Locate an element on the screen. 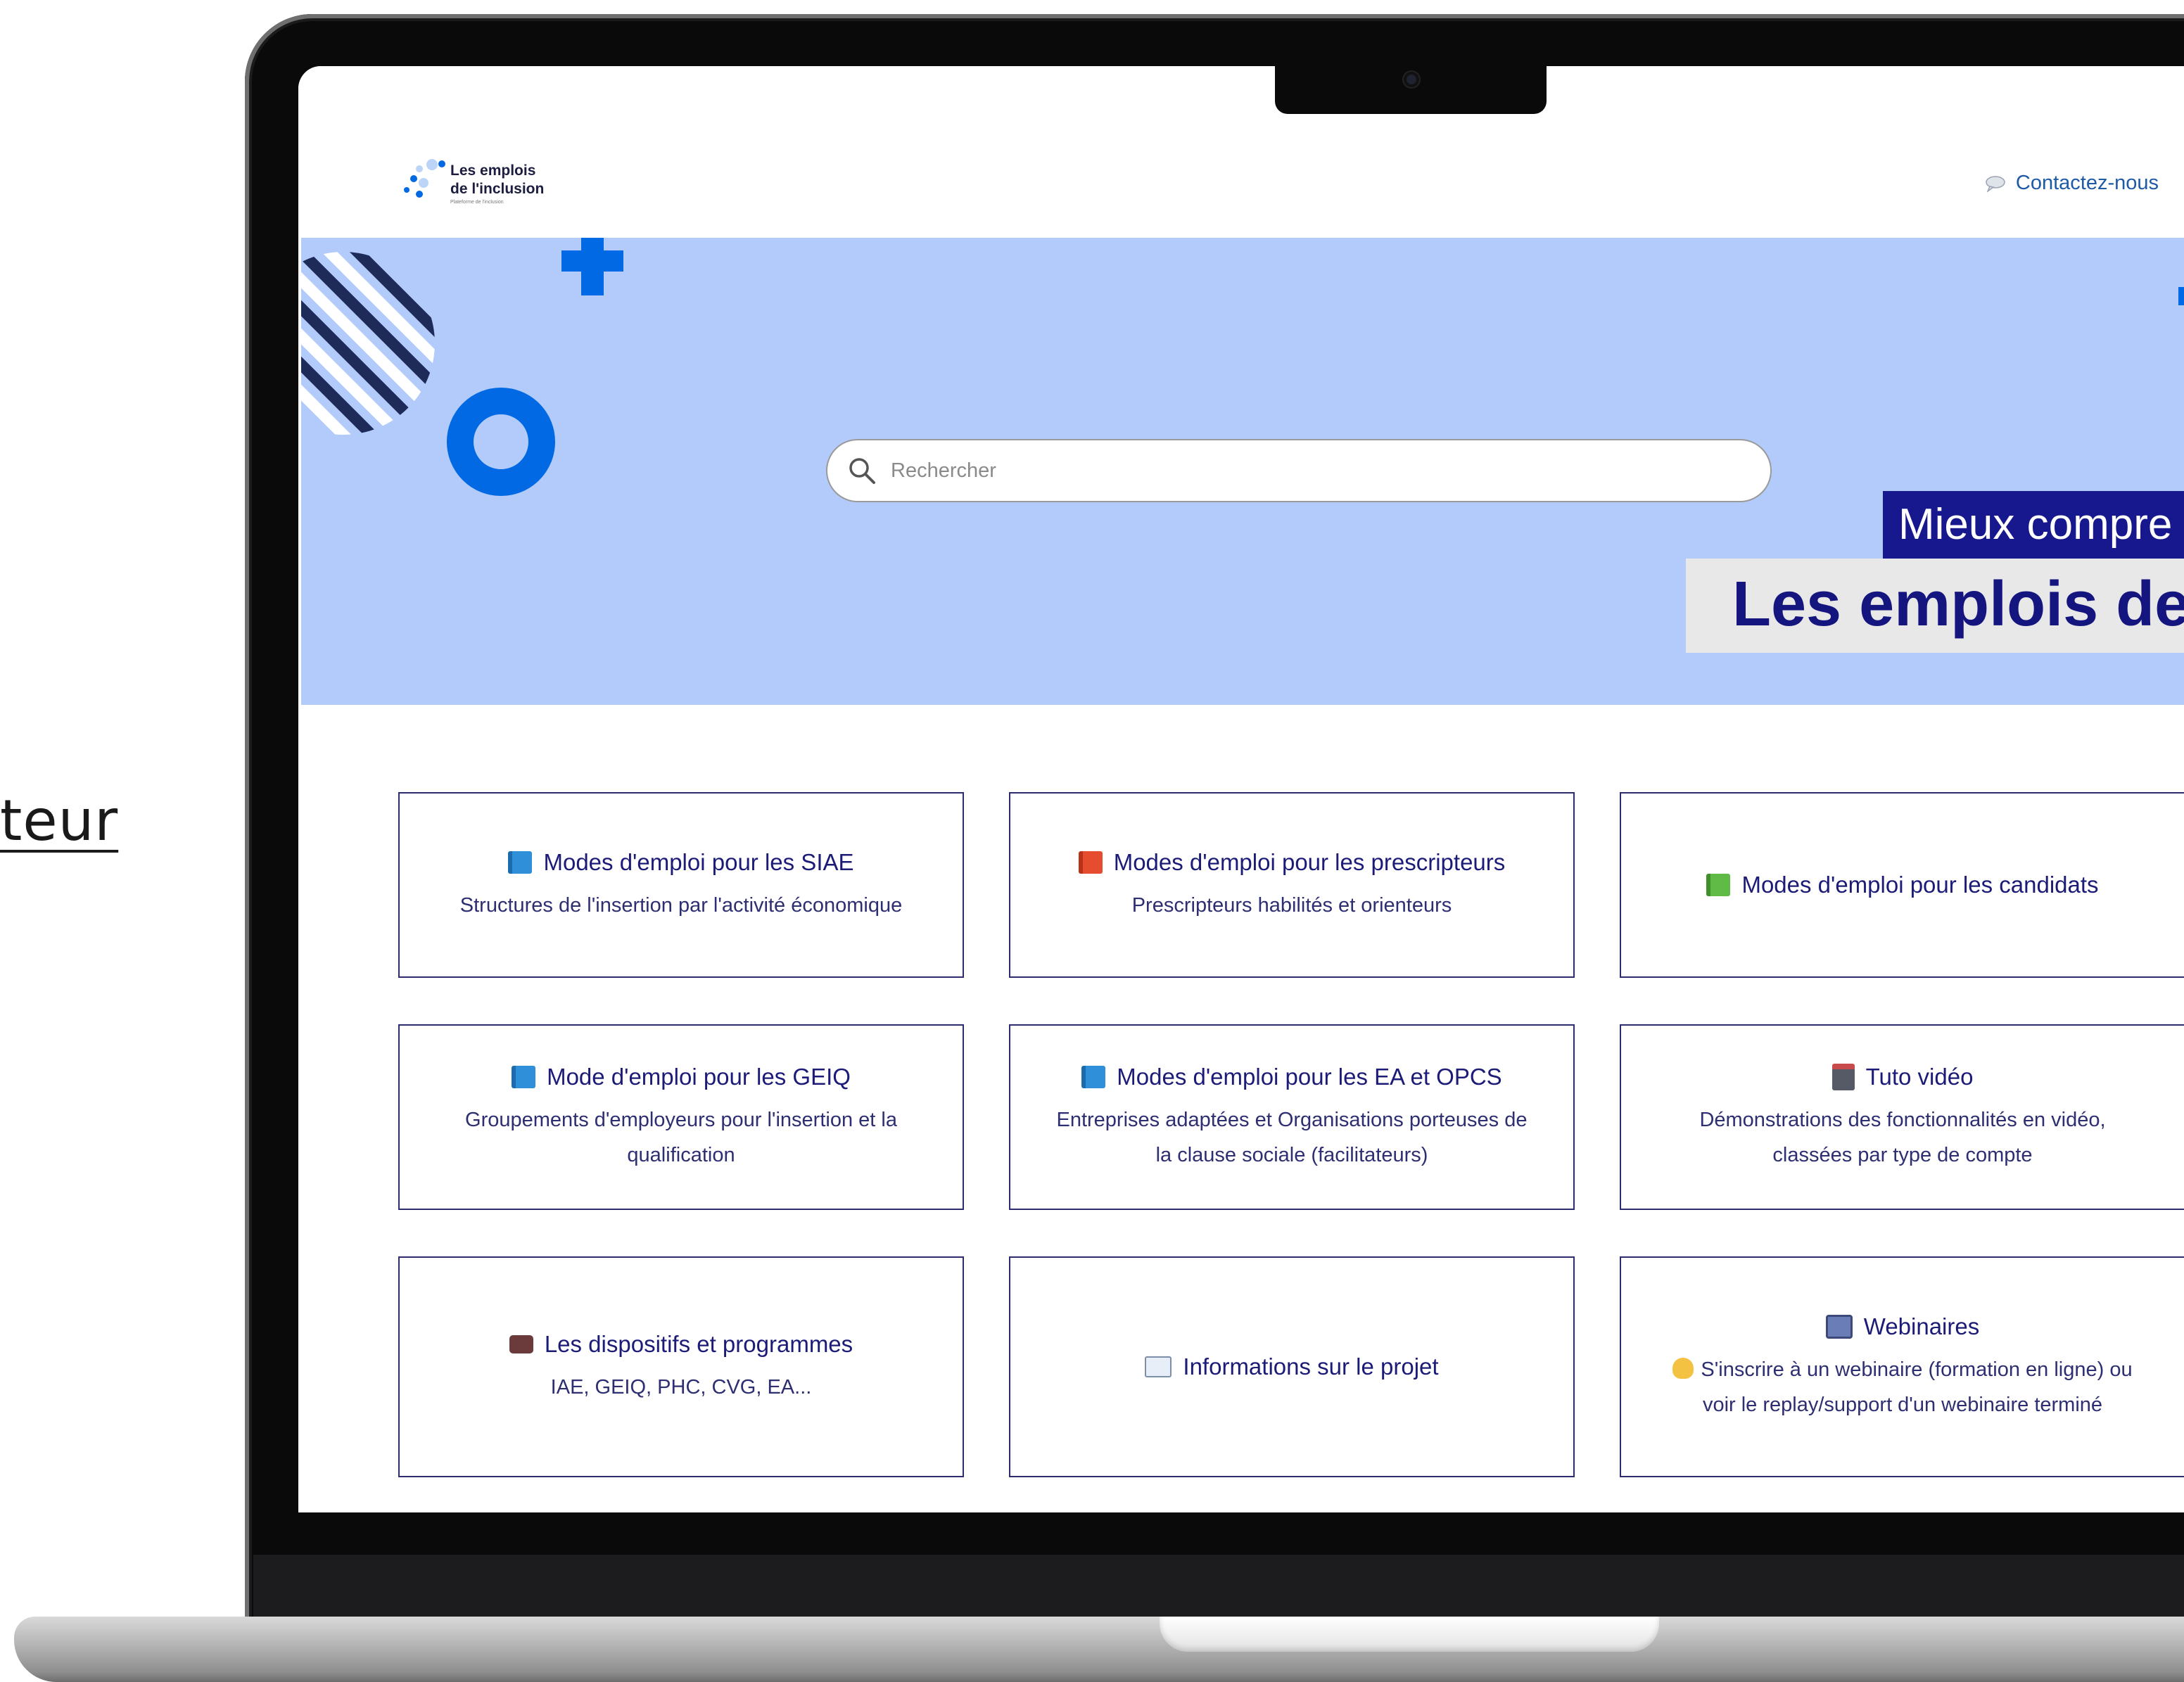  contact-label: Contactez-nous is located at coordinates (2087, 183).